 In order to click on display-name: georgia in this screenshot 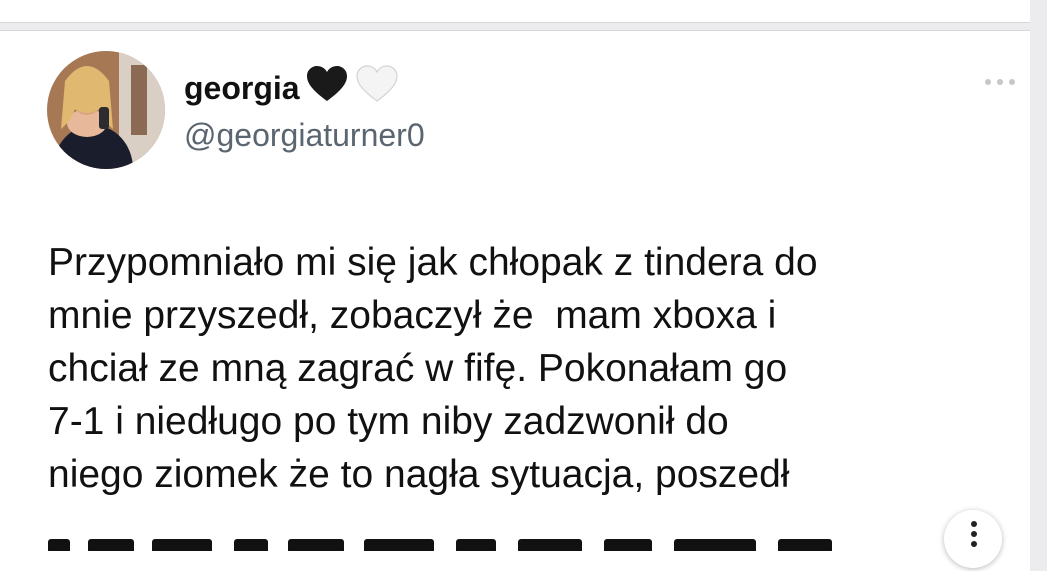, I will do `click(295, 88)`.